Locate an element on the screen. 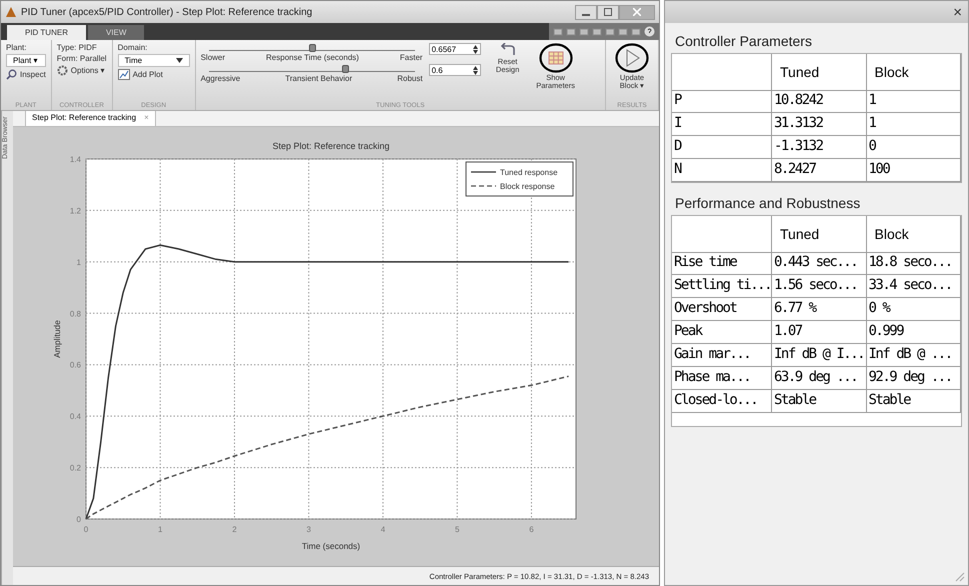 The height and width of the screenshot is (586, 969). slider-label: Slower is located at coordinates (213, 57).